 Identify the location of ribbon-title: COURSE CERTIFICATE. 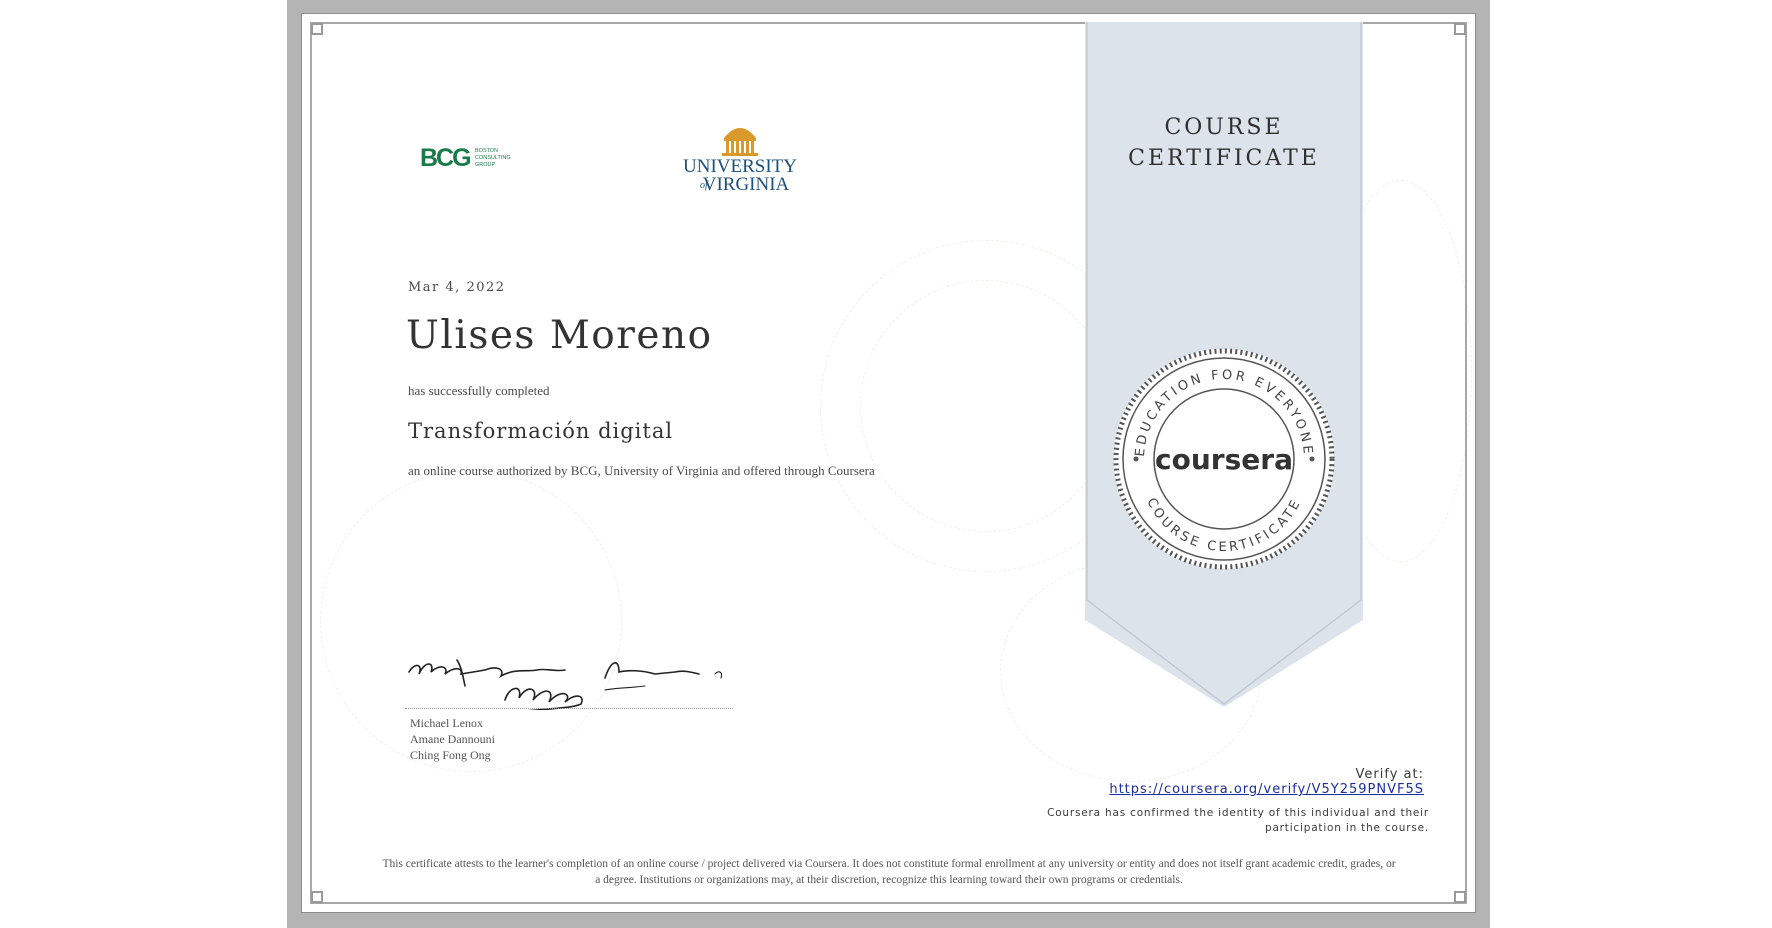
(1224, 143).